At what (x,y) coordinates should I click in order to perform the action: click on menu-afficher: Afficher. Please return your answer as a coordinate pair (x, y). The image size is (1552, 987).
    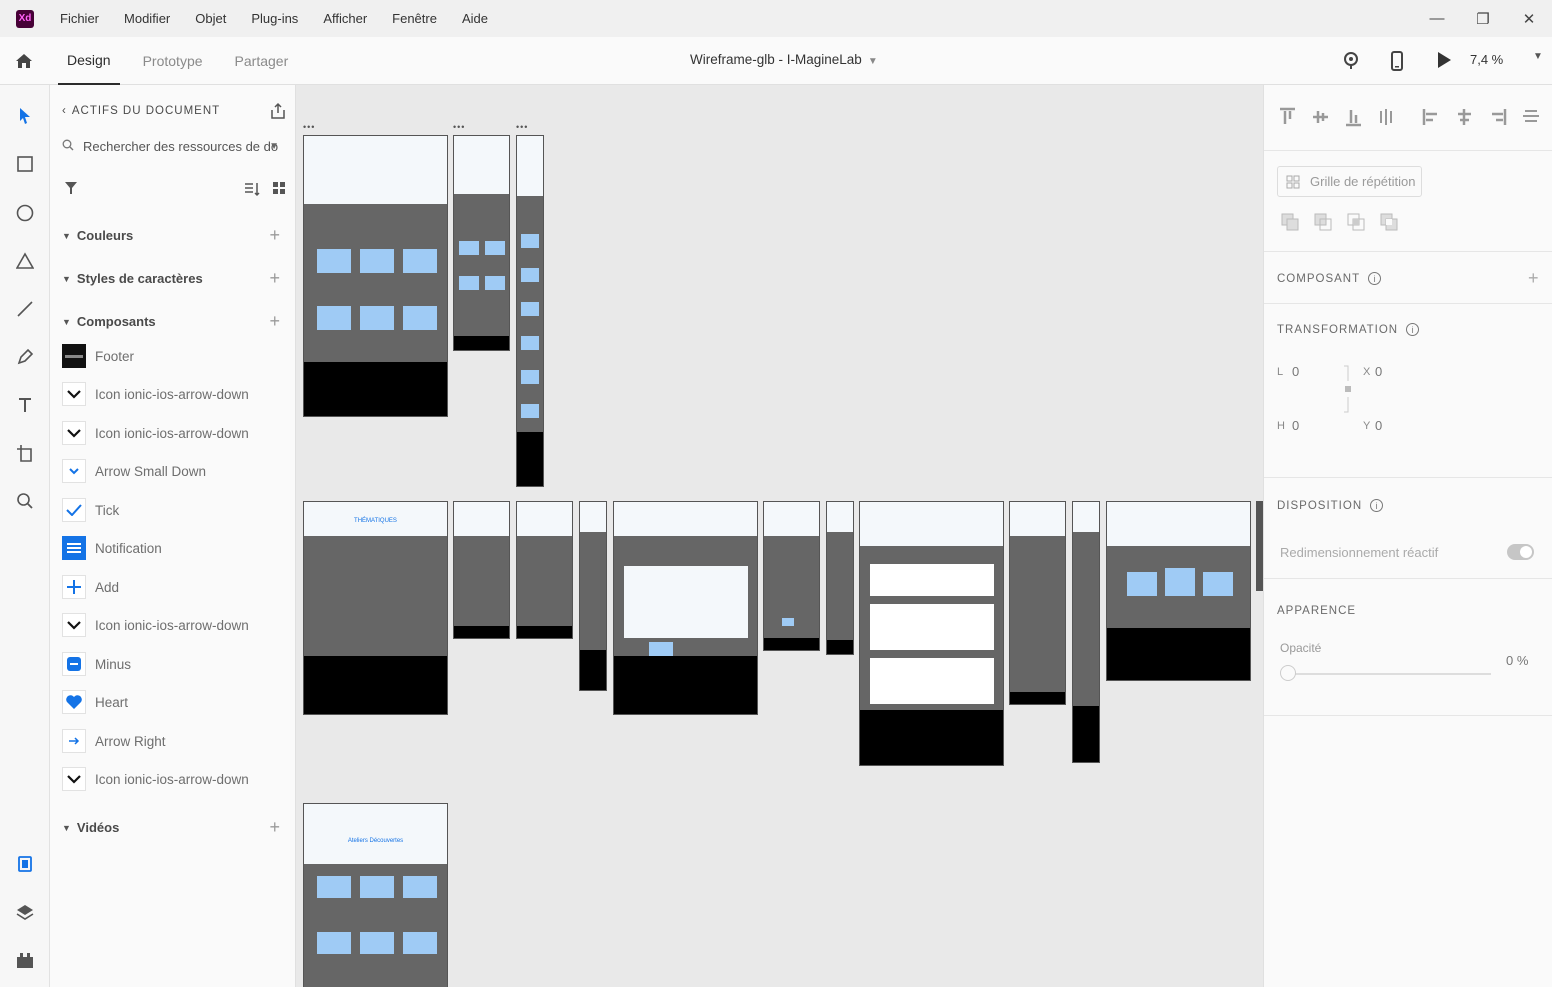
    Looking at the image, I should click on (345, 18).